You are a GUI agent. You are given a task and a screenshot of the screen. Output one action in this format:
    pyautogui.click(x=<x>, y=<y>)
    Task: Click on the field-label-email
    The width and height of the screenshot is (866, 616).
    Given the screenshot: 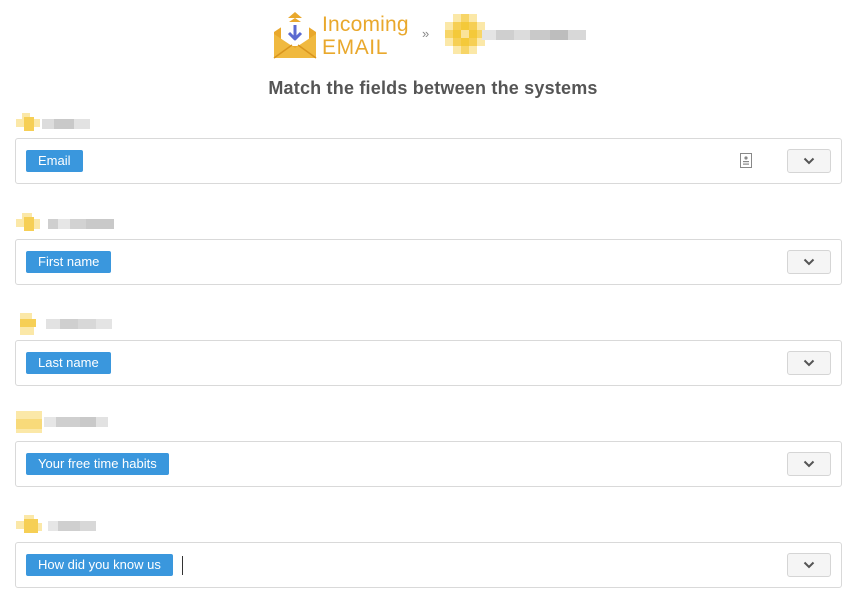 What is the action you would take?
    pyautogui.click(x=56, y=124)
    